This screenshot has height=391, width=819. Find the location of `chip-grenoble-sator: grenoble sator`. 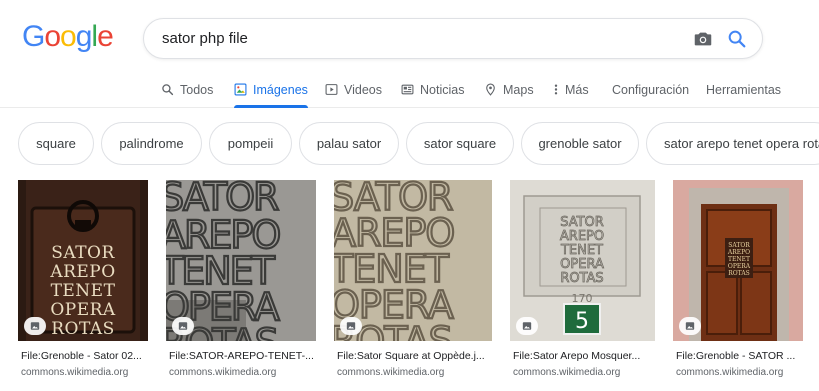

chip-grenoble-sator: grenoble sator is located at coordinates (580, 143).